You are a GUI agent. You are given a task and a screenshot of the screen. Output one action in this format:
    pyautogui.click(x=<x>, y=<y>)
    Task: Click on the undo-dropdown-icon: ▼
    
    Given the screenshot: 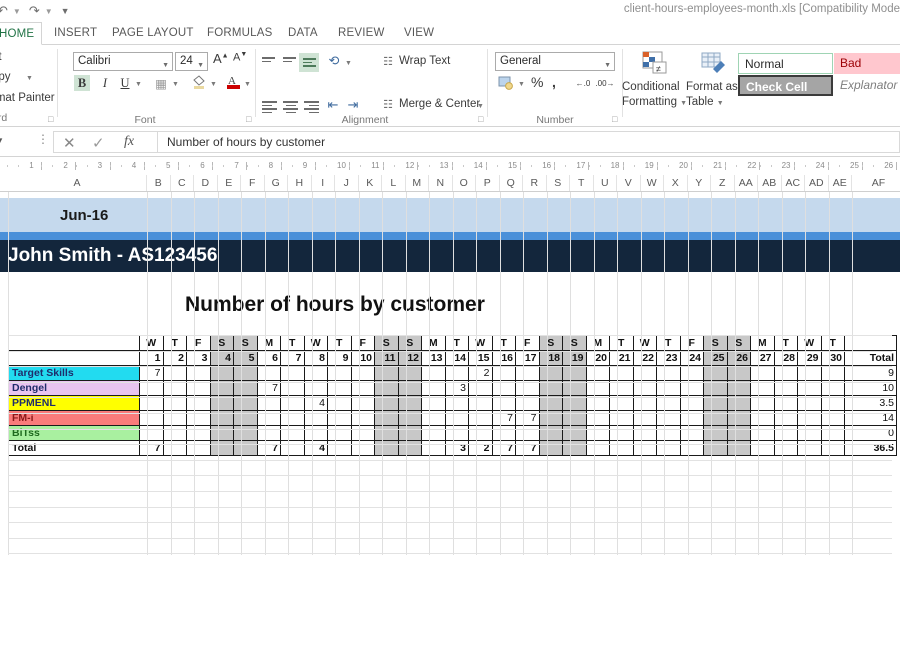 What is the action you would take?
    pyautogui.click(x=17, y=11)
    